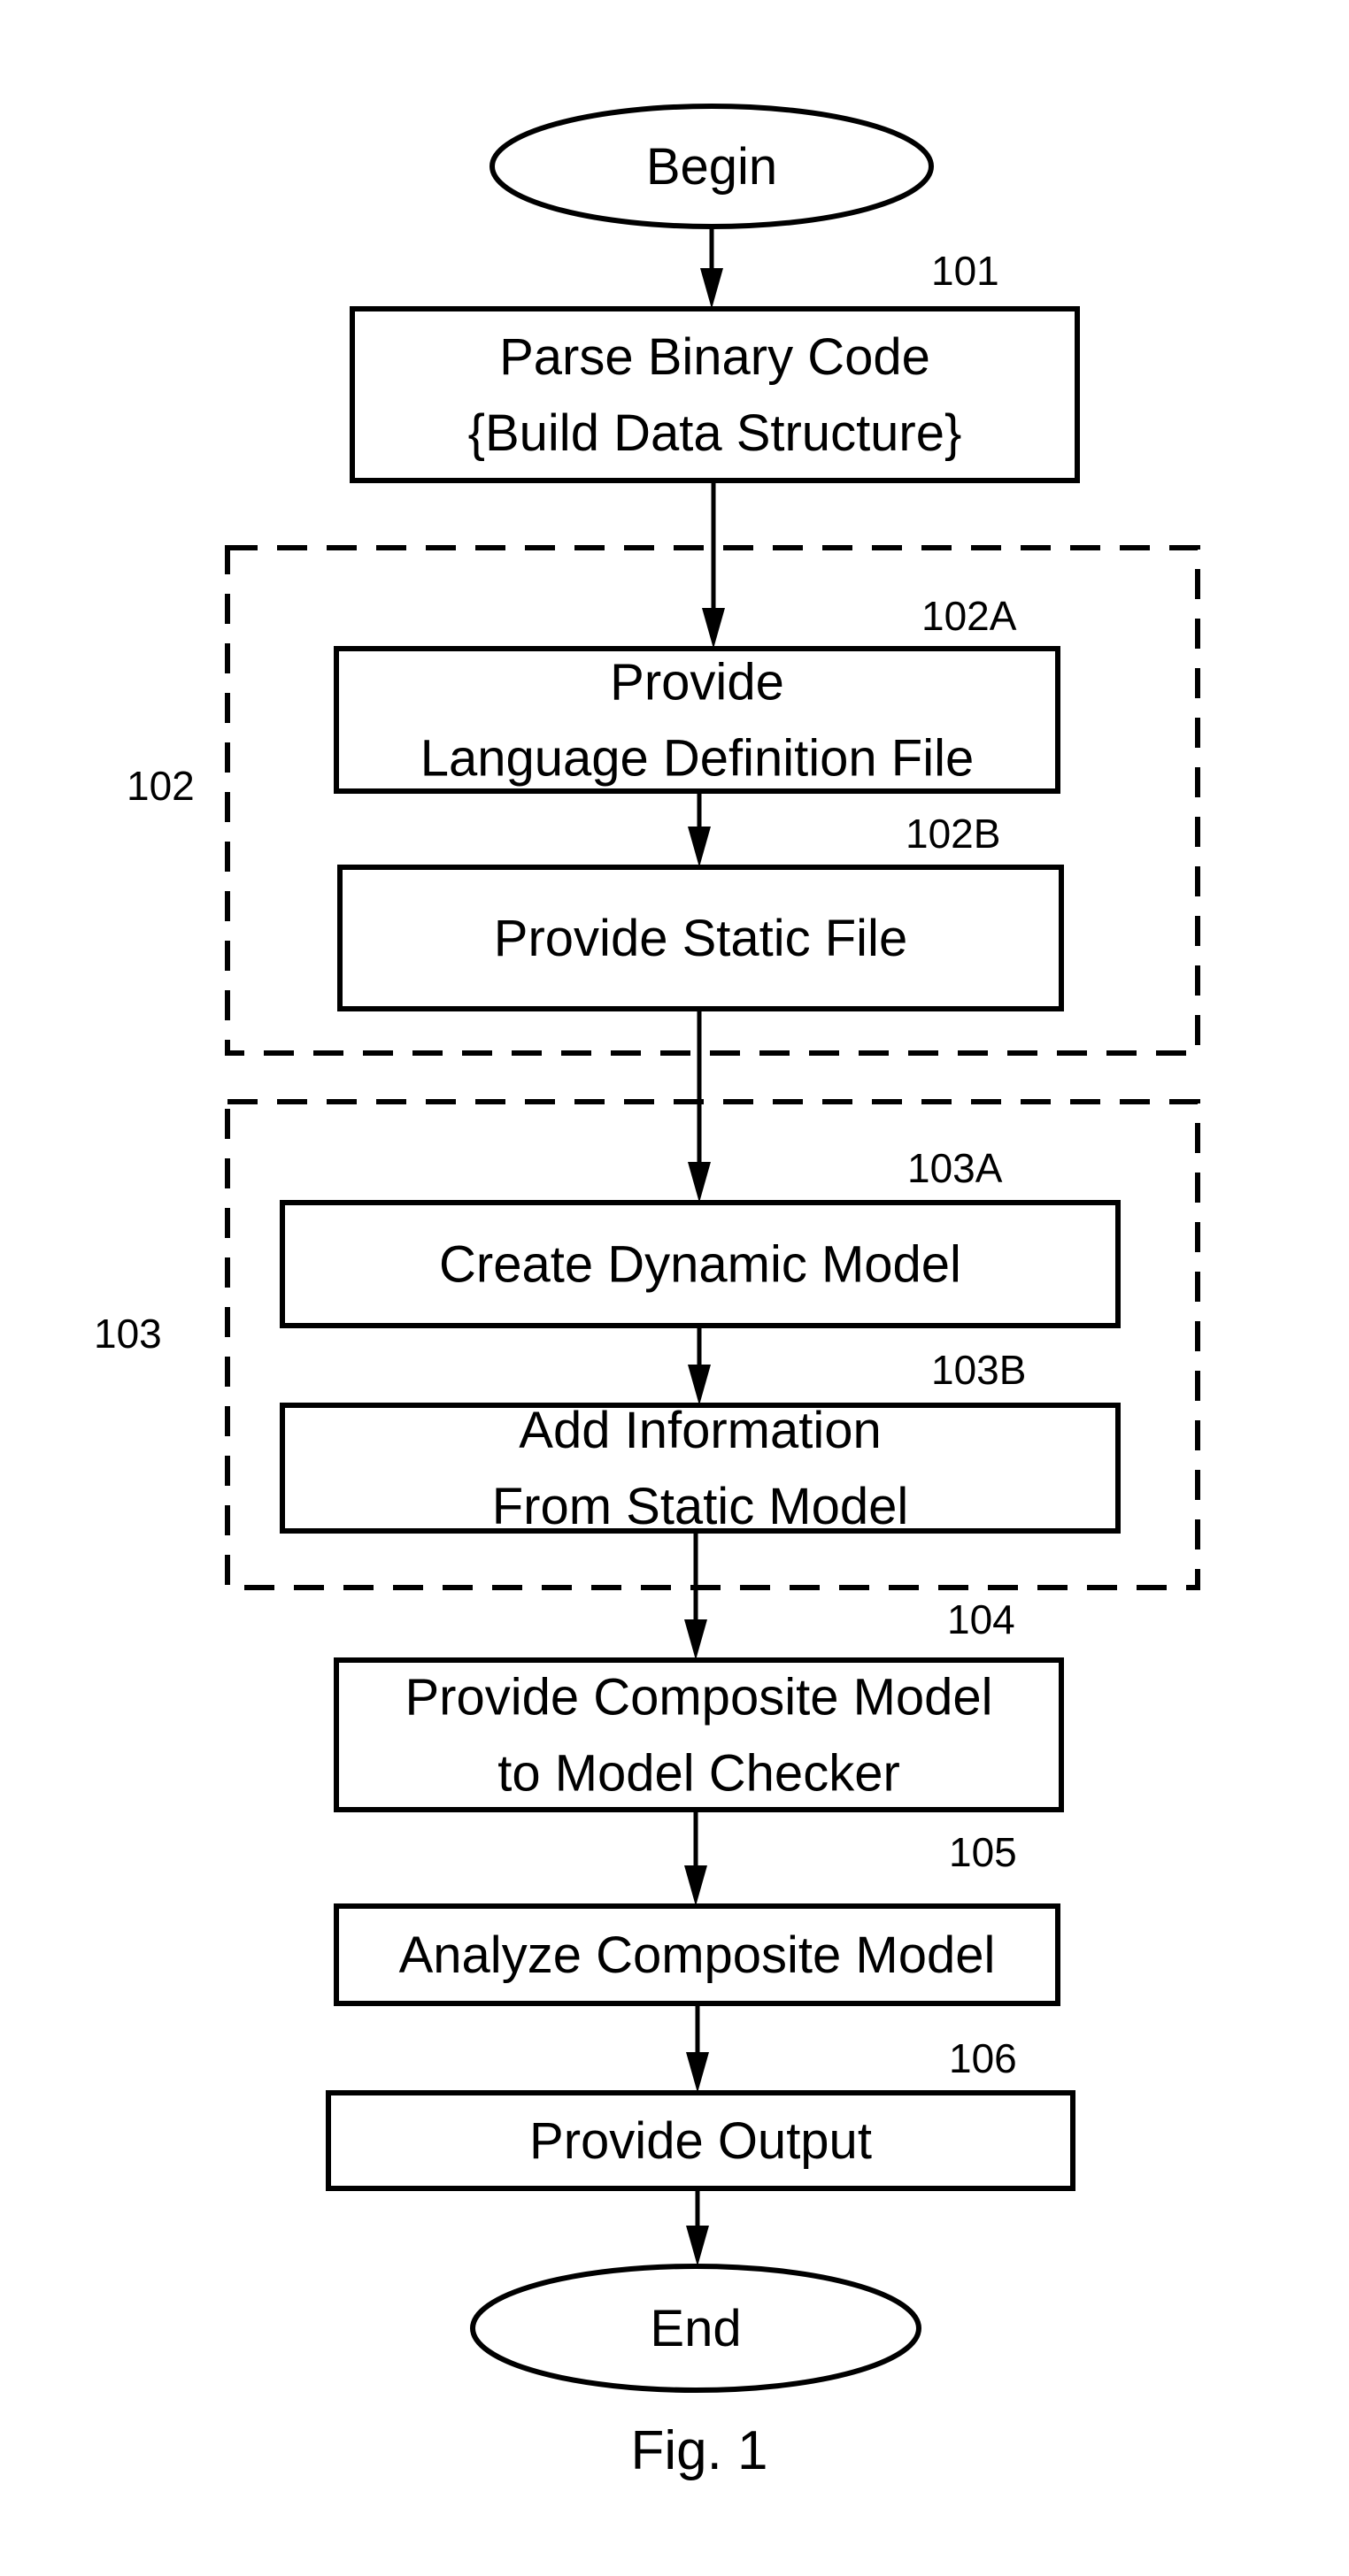  I want to click on step-ref-label: 102B, so click(953, 834).